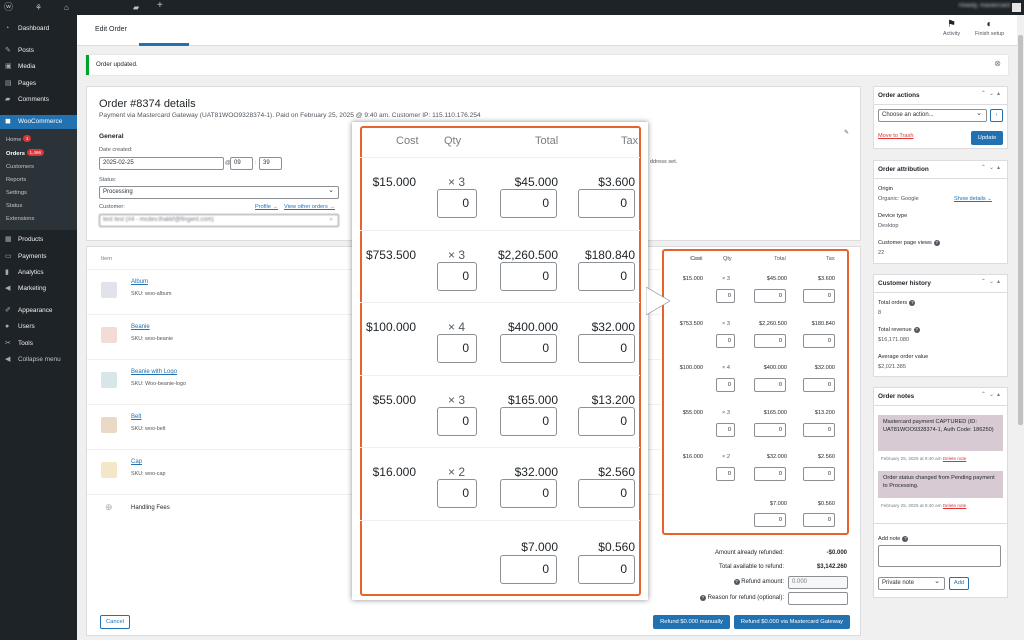  Describe the element at coordinates (818, 598) in the screenshot. I see `refund-reason-input` at that location.